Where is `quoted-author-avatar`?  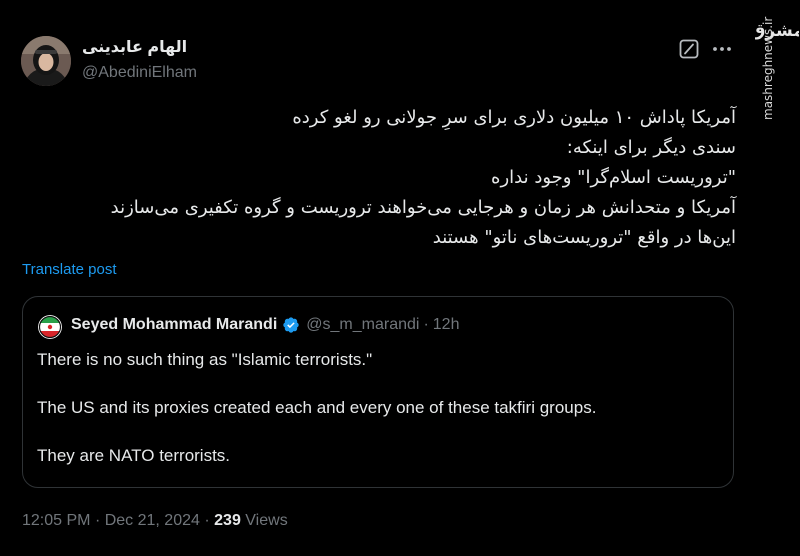 quoted-author-avatar is located at coordinates (50, 327).